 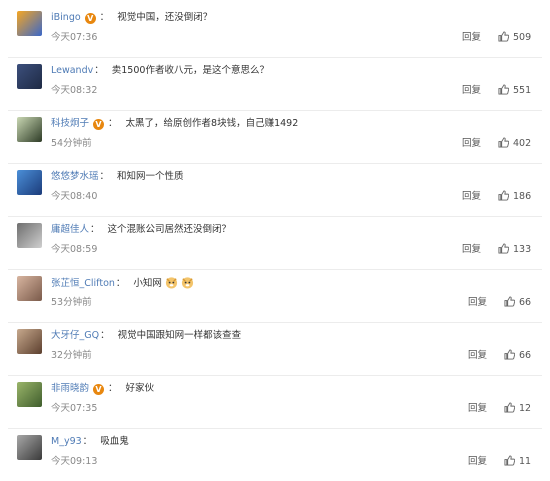 I want to click on comment-text: 视觉中国跟知网一样都该查查, so click(x=179, y=335).